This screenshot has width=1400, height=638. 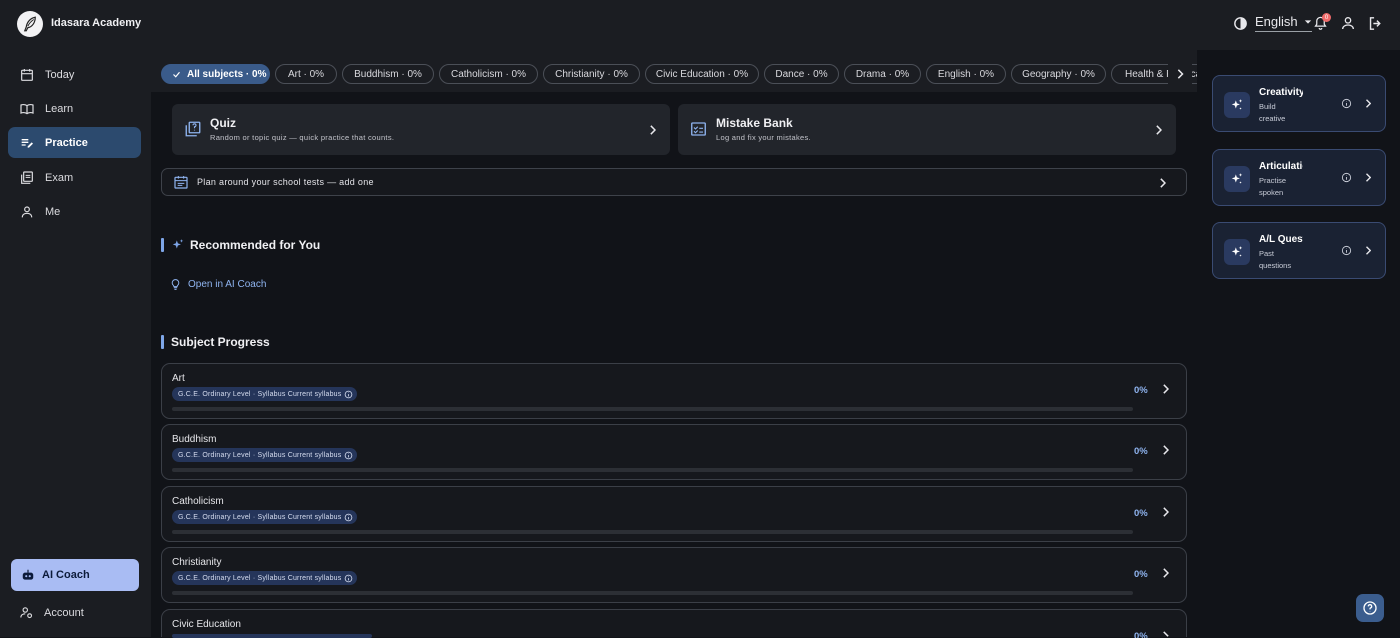 What do you see at coordinates (227, 284) in the screenshot?
I see `open-ai-coach-label: Open in AI Coach` at bounding box center [227, 284].